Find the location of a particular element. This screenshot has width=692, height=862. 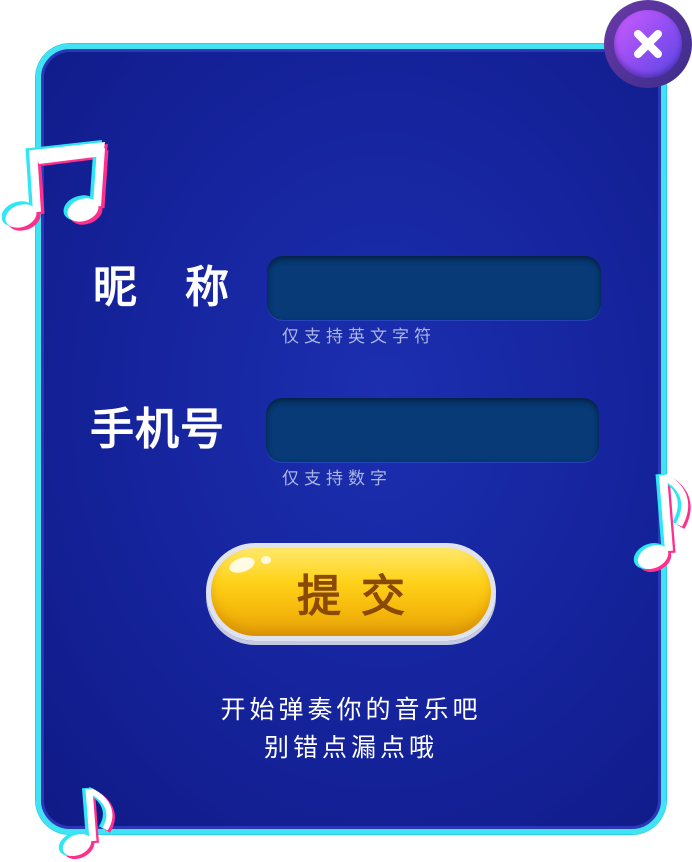

nickname-label: 昵称 is located at coordinates (185, 287).